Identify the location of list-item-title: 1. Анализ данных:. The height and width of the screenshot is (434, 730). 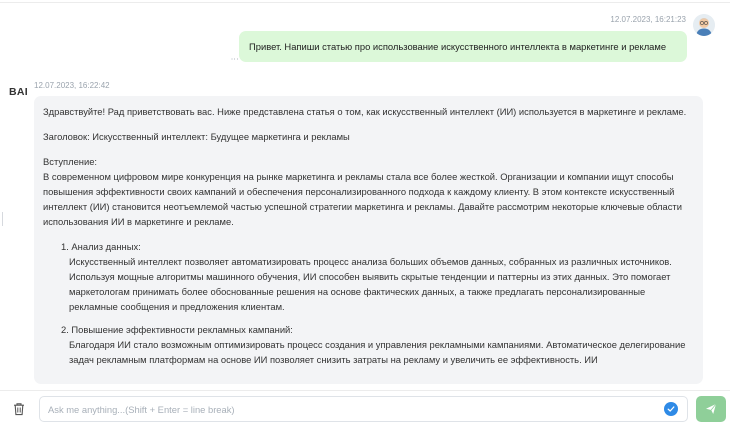
(101, 246).